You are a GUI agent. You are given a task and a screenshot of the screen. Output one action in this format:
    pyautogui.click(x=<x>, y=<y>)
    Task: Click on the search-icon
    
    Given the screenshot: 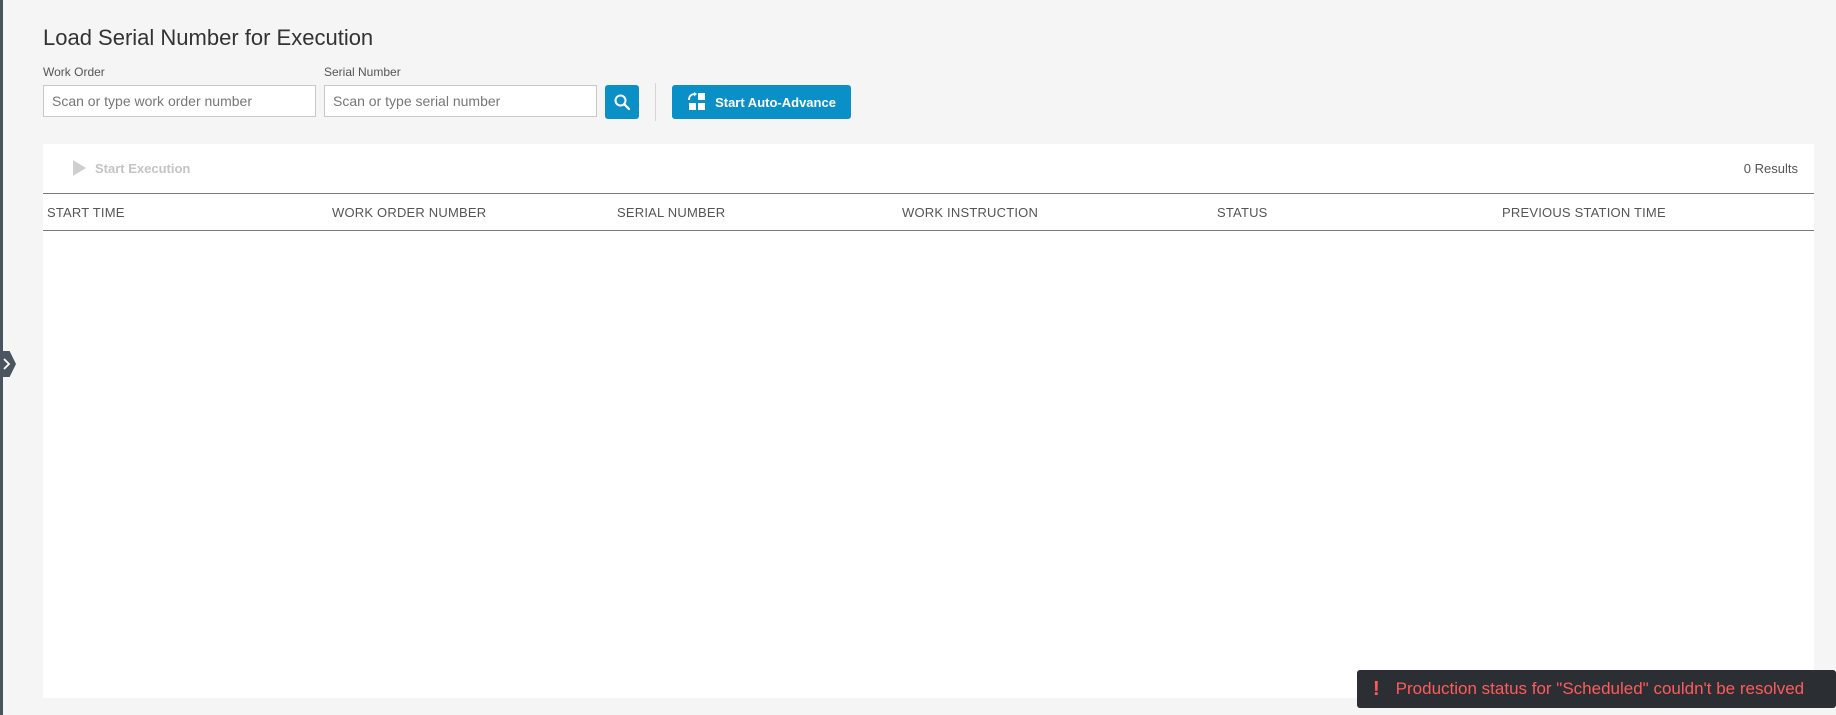 What is the action you would take?
    pyautogui.click(x=622, y=102)
    